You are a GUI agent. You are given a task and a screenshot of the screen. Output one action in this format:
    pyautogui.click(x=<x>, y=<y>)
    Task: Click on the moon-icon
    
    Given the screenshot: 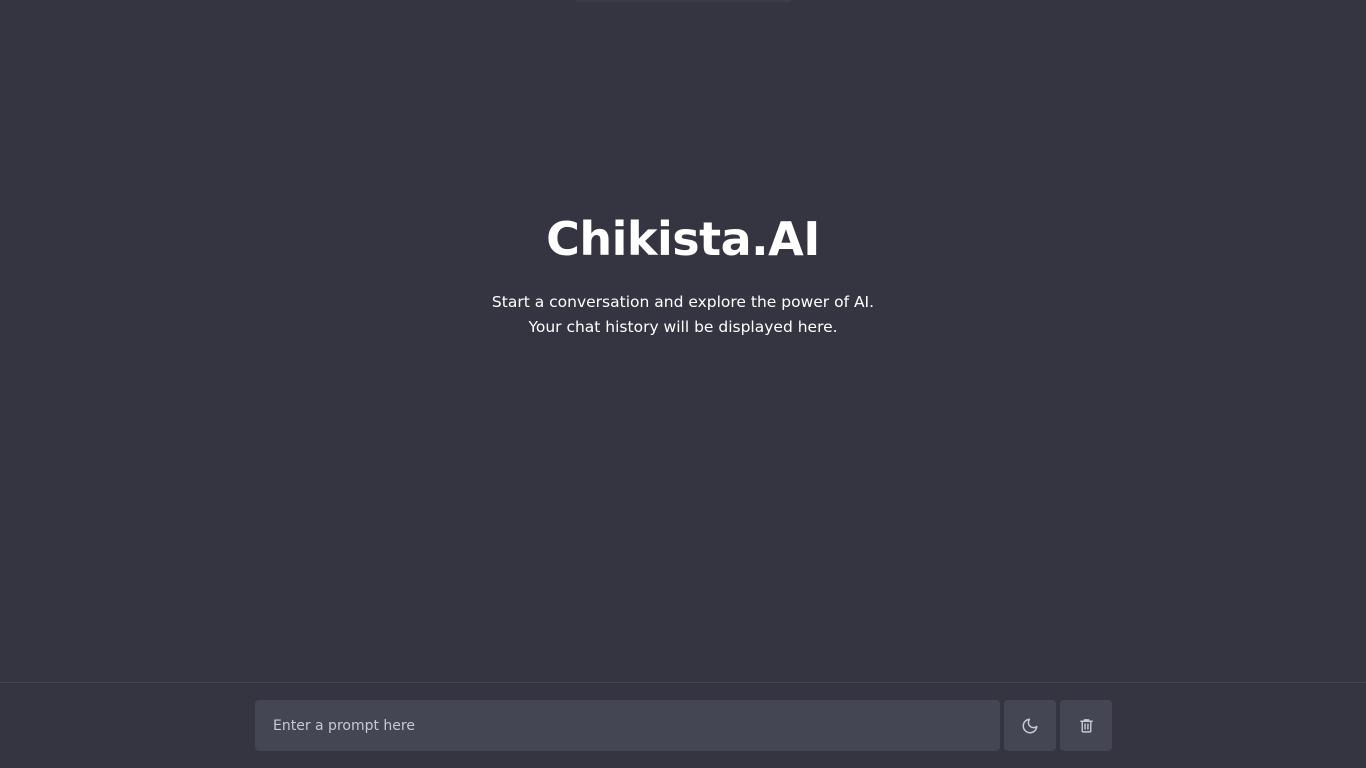 What is the action you would take?
    pyautogui.click(x=1030, y=726)
    